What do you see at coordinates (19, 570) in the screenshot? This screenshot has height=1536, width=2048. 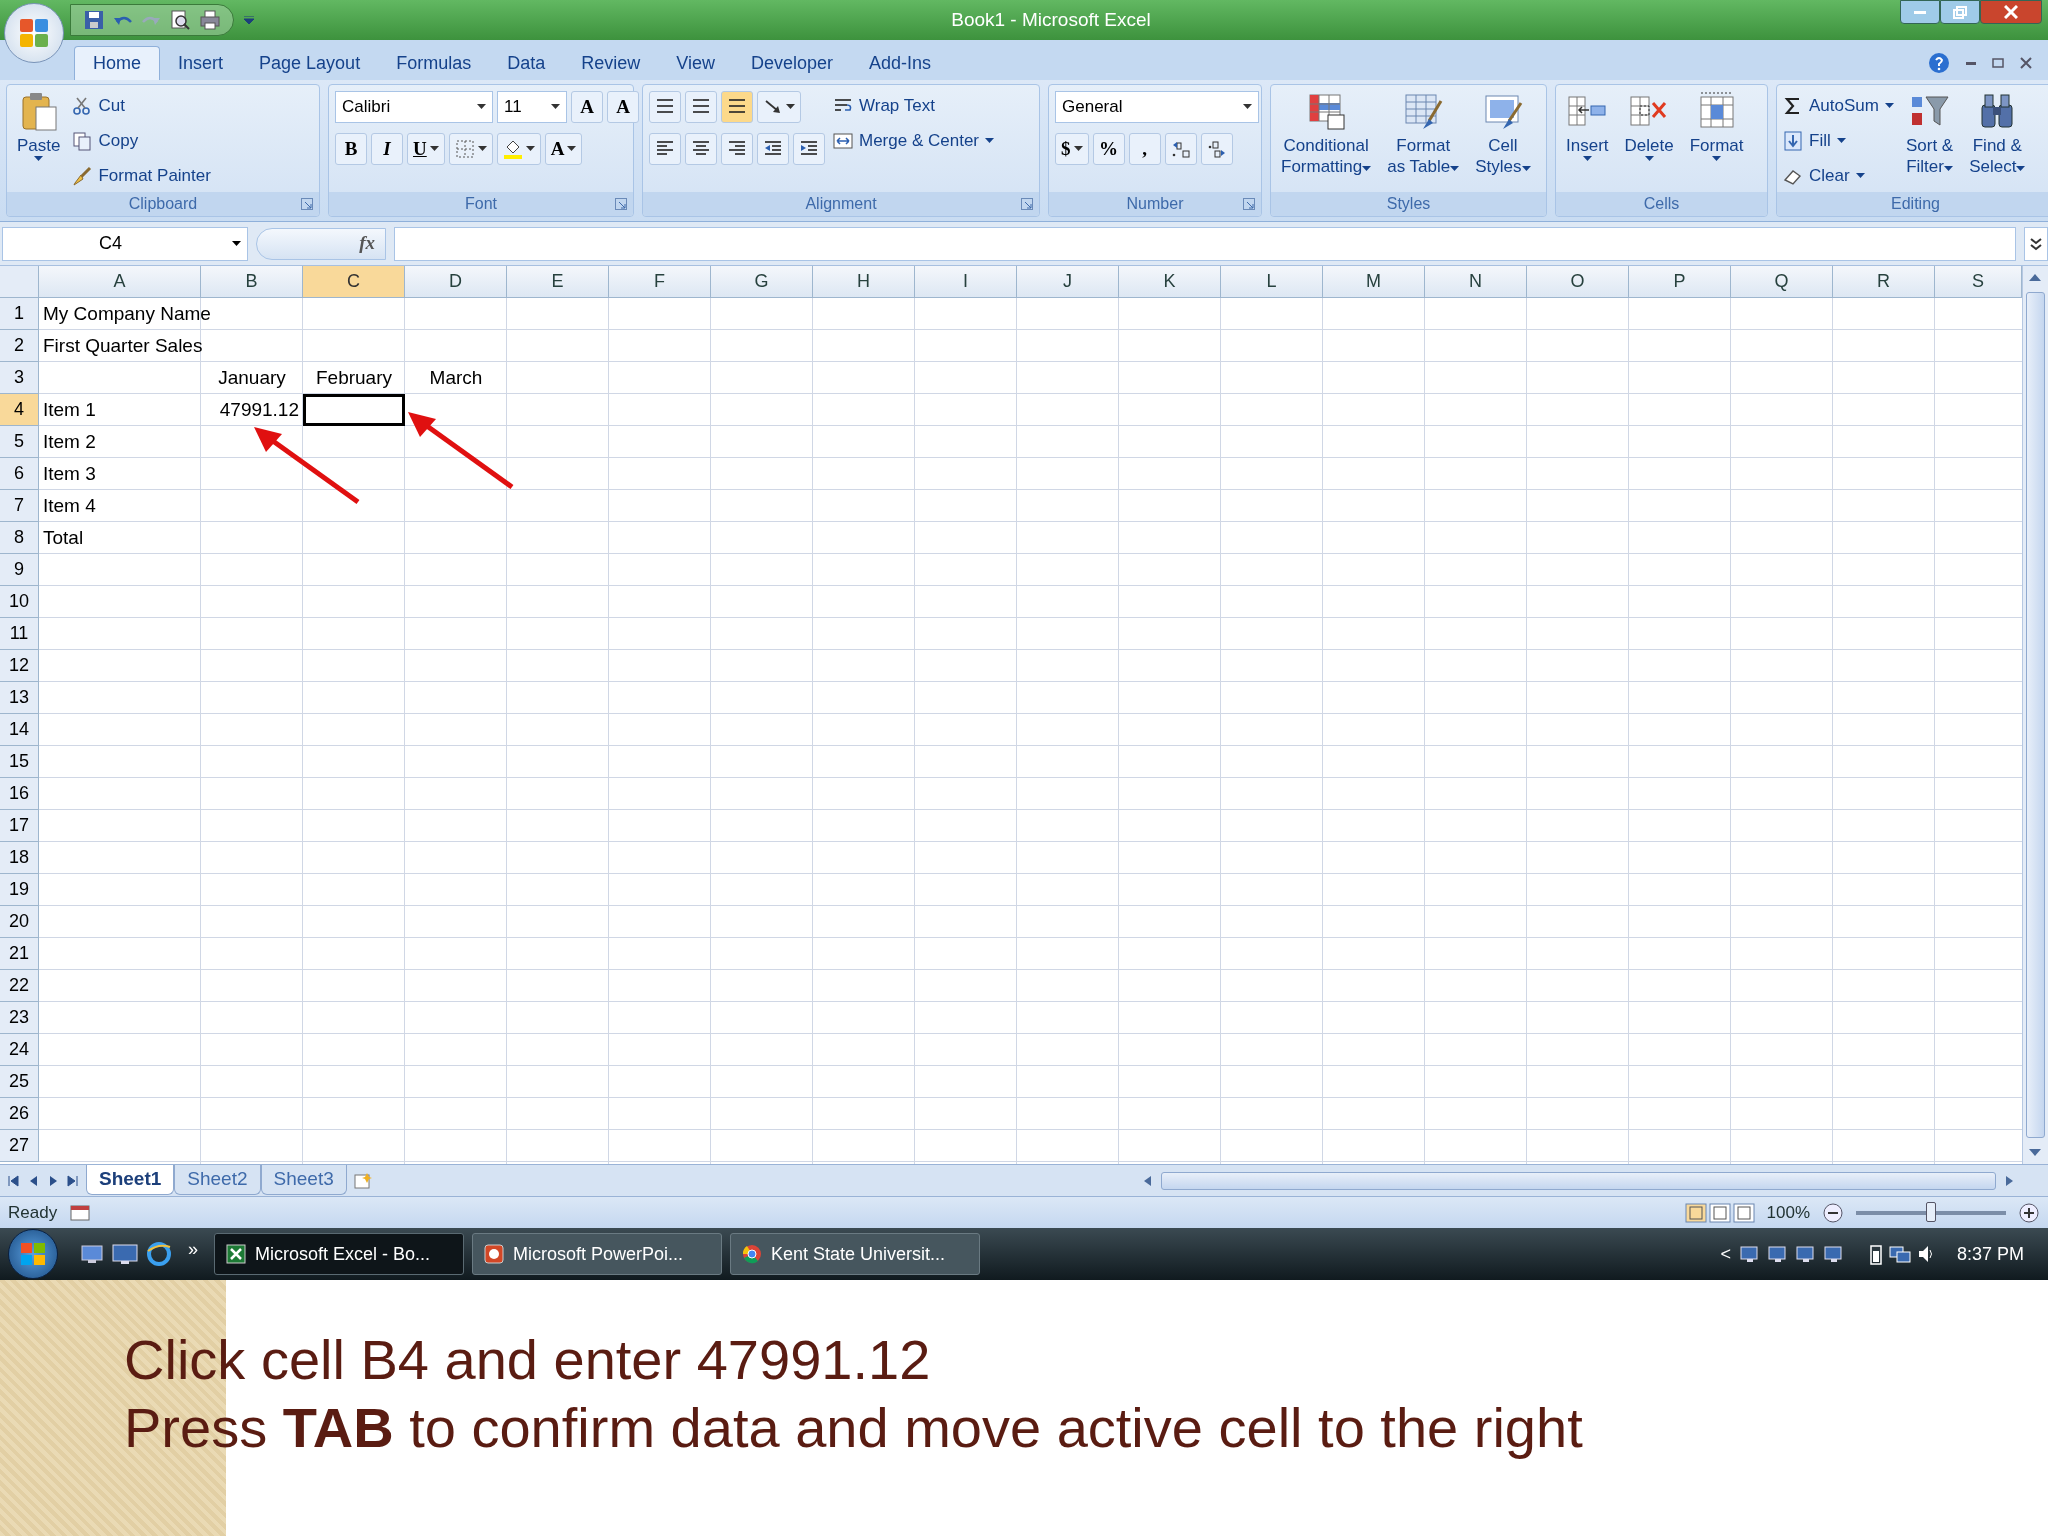 I see `row-header: 9` at bounding box center [19, 570].